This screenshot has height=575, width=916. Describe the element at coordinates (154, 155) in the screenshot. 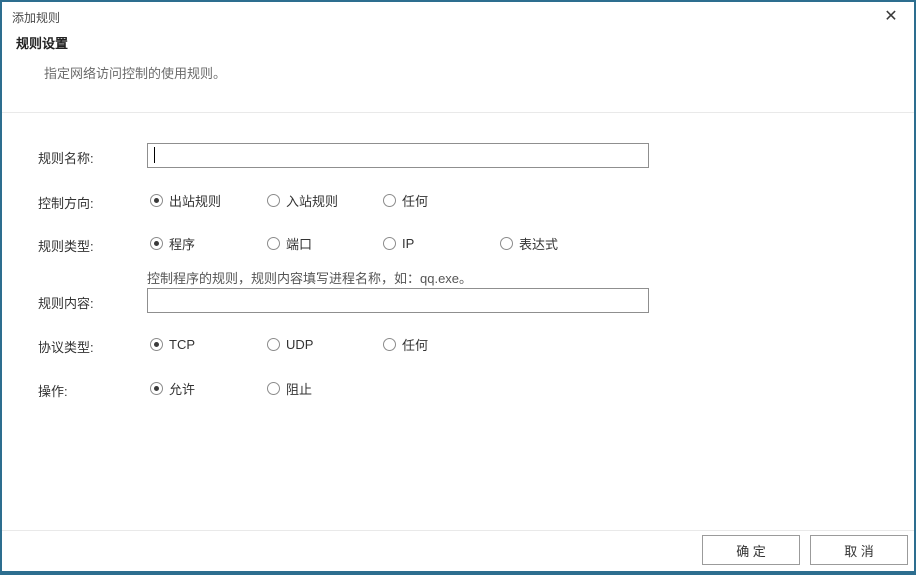

I see `text-cursor` at that location.